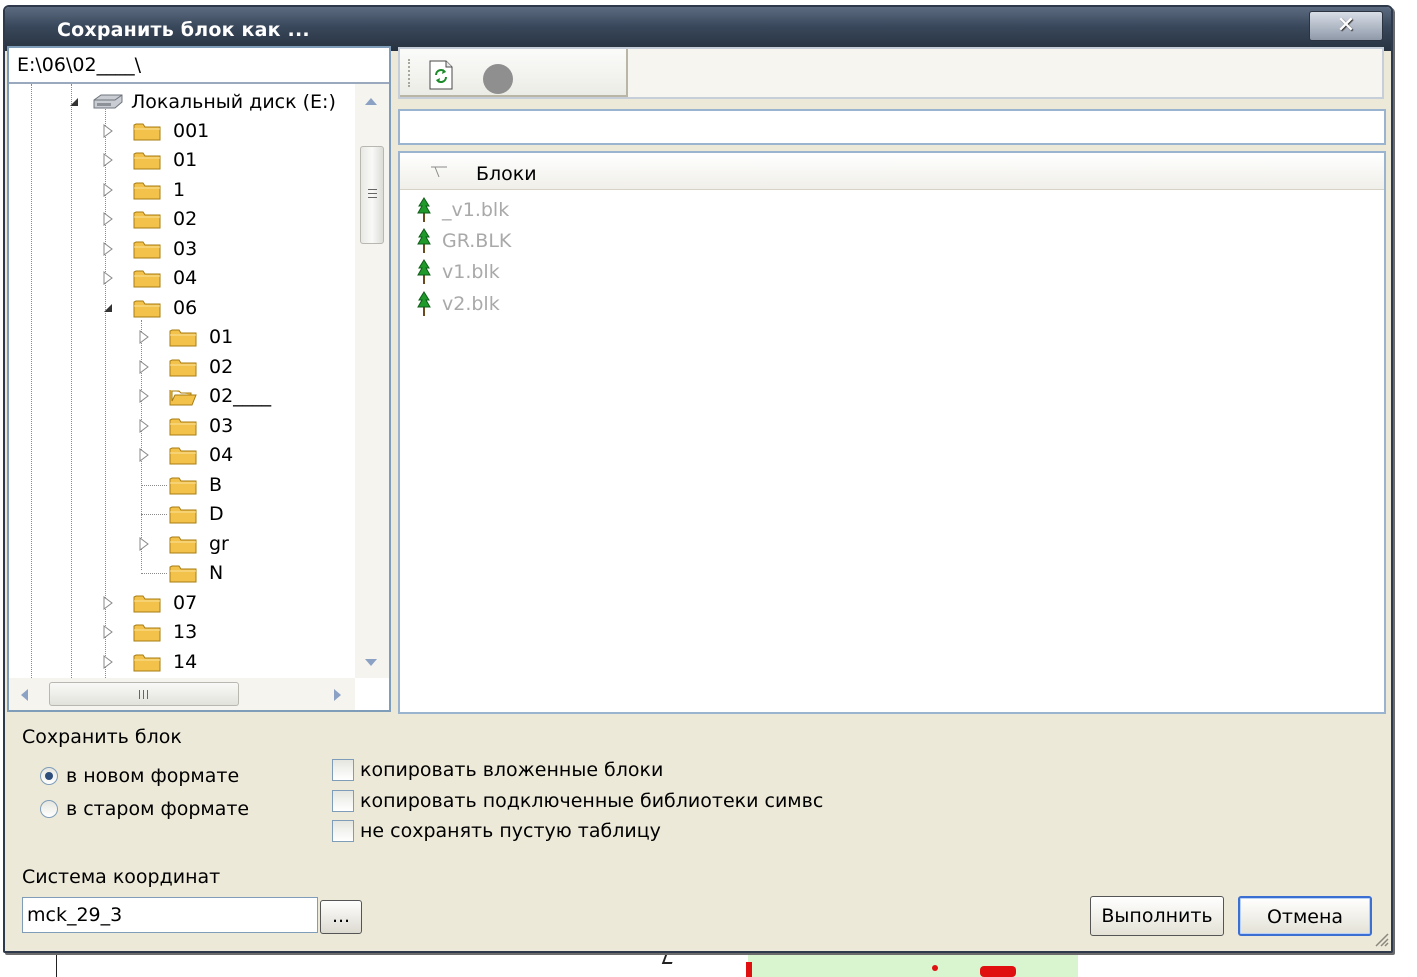 This screenshot has width=1417, height=977. I want to click on copy-linked-libraries-checkbox, so click(343, 801).